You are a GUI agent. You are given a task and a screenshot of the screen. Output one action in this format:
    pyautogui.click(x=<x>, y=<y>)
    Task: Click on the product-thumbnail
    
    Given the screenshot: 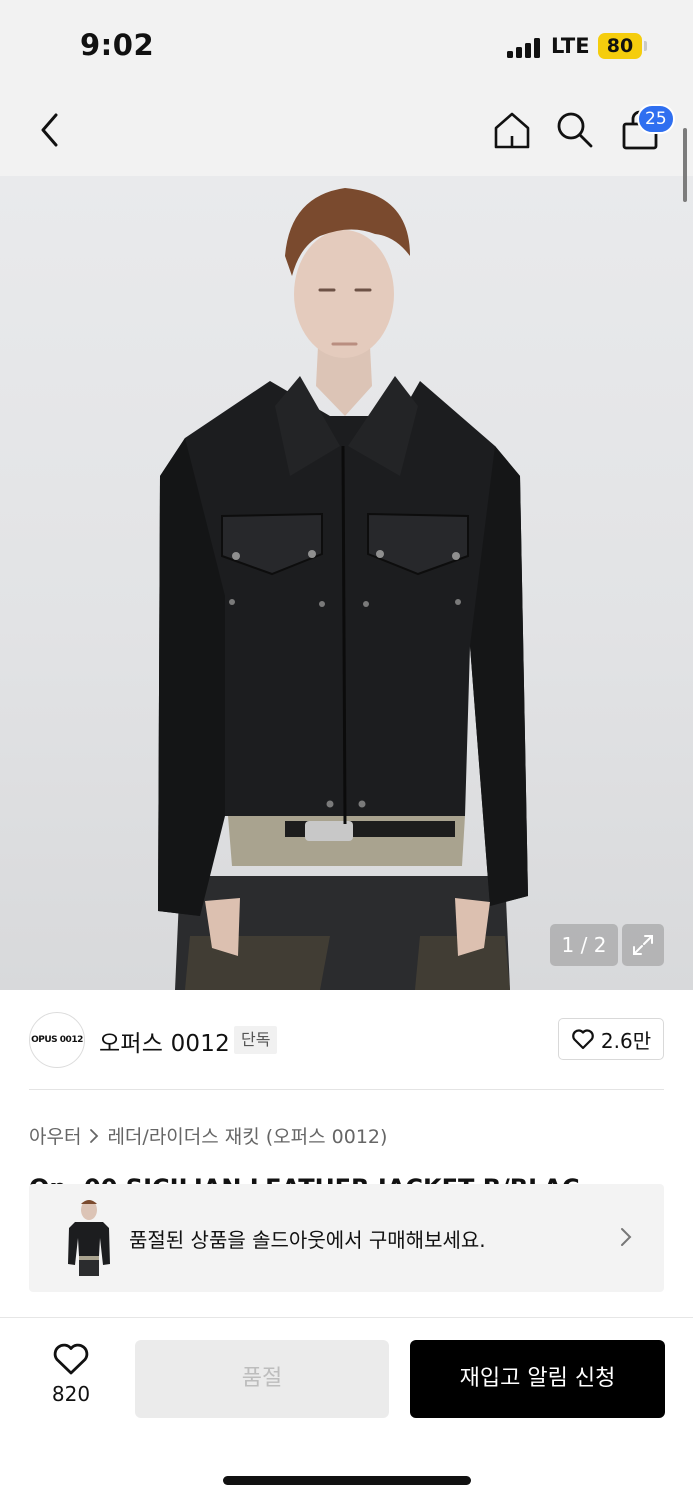 What is the action you would take?
    pyautogui.click(x=89, y=1238)
    